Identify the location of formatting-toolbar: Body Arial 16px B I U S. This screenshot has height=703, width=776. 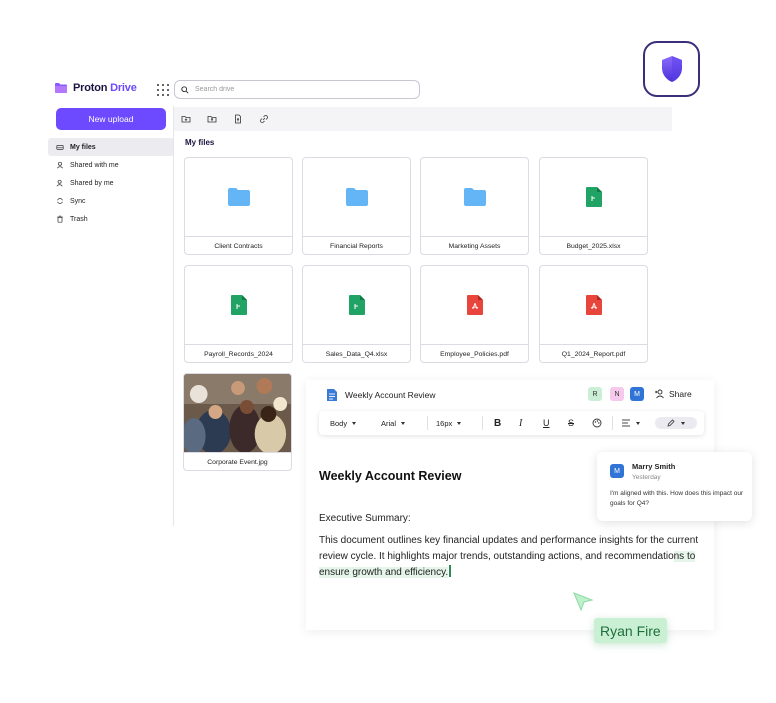
(511, 423).